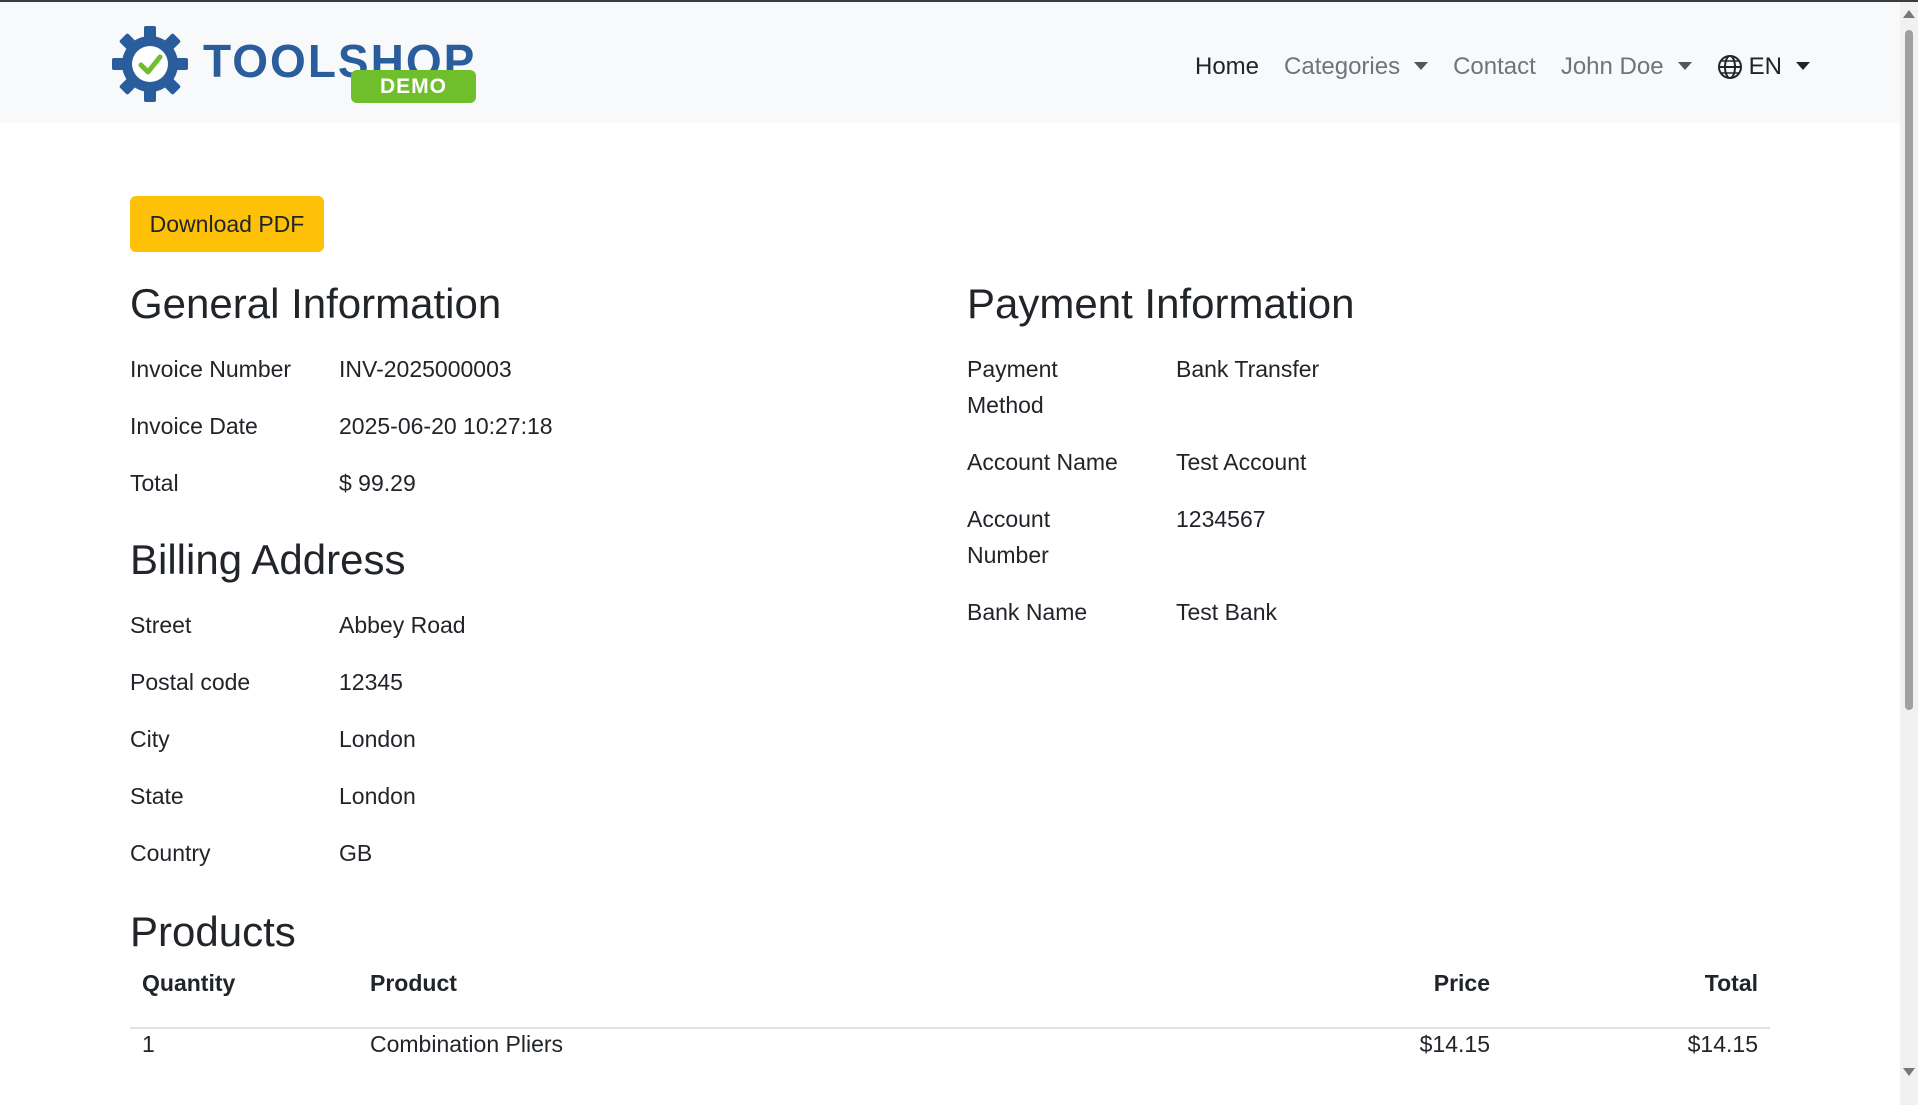 This screenshot has width=1918, height=1105. What do you see at coordinates (268, 559) in the screenshot?
I see `billing-address-heading: Billing Address` at bounding box center [268, 559].